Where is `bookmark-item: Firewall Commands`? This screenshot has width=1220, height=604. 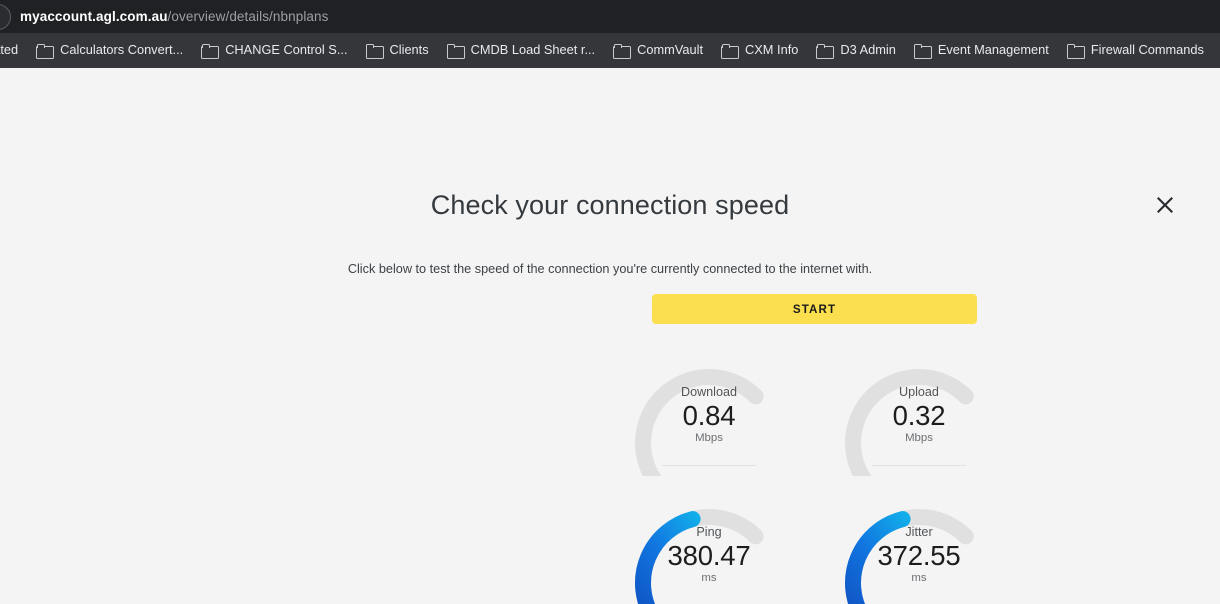 bookmark-item: Firewall Commands is located at coordinates (1135, 51).